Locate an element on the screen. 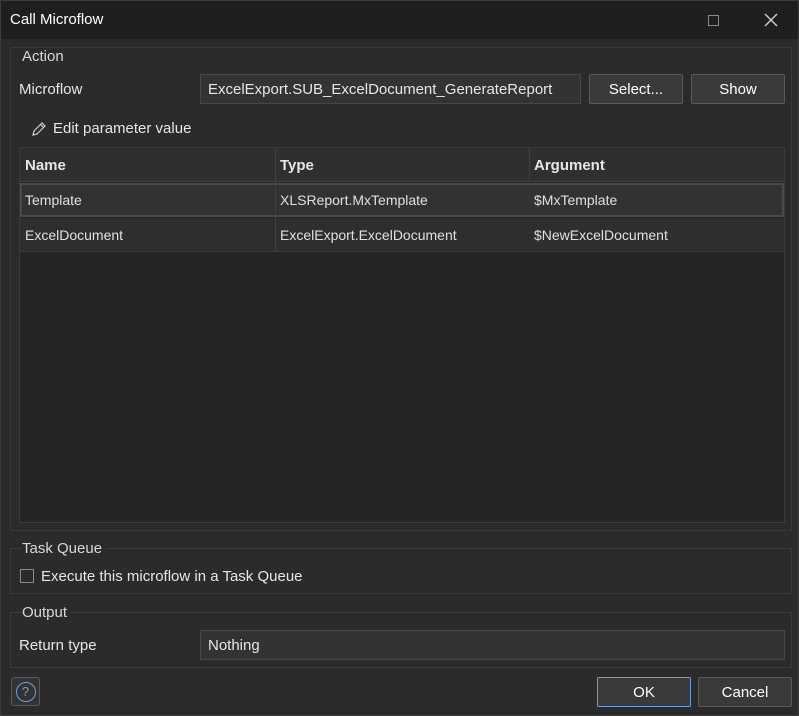 Image resolution: width=799 pixels, height=716 pixels. close-button is located at coordinates (771, 20).